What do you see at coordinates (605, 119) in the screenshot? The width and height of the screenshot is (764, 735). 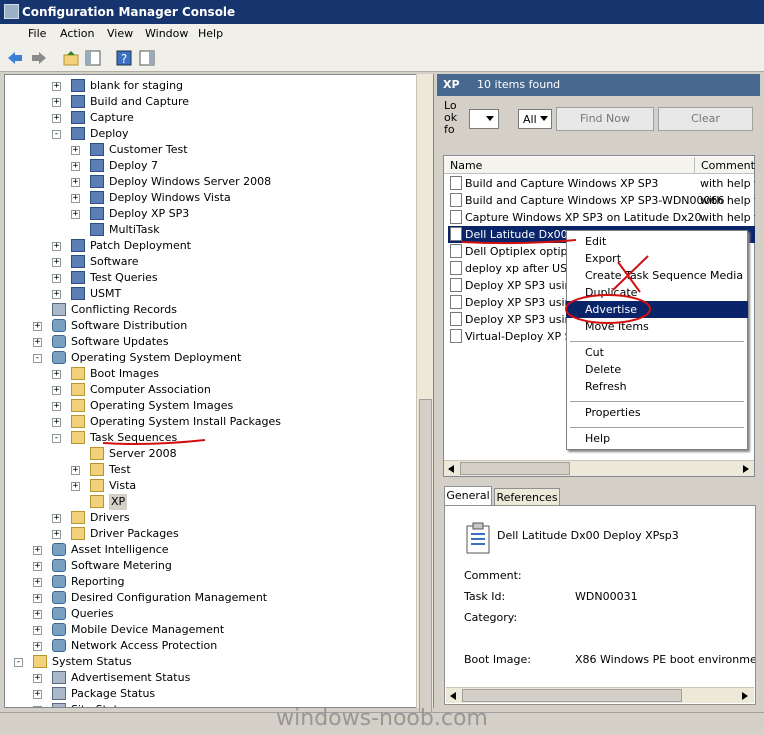 I see `find-now-button: Find Now` at bounding box center [605, 119].